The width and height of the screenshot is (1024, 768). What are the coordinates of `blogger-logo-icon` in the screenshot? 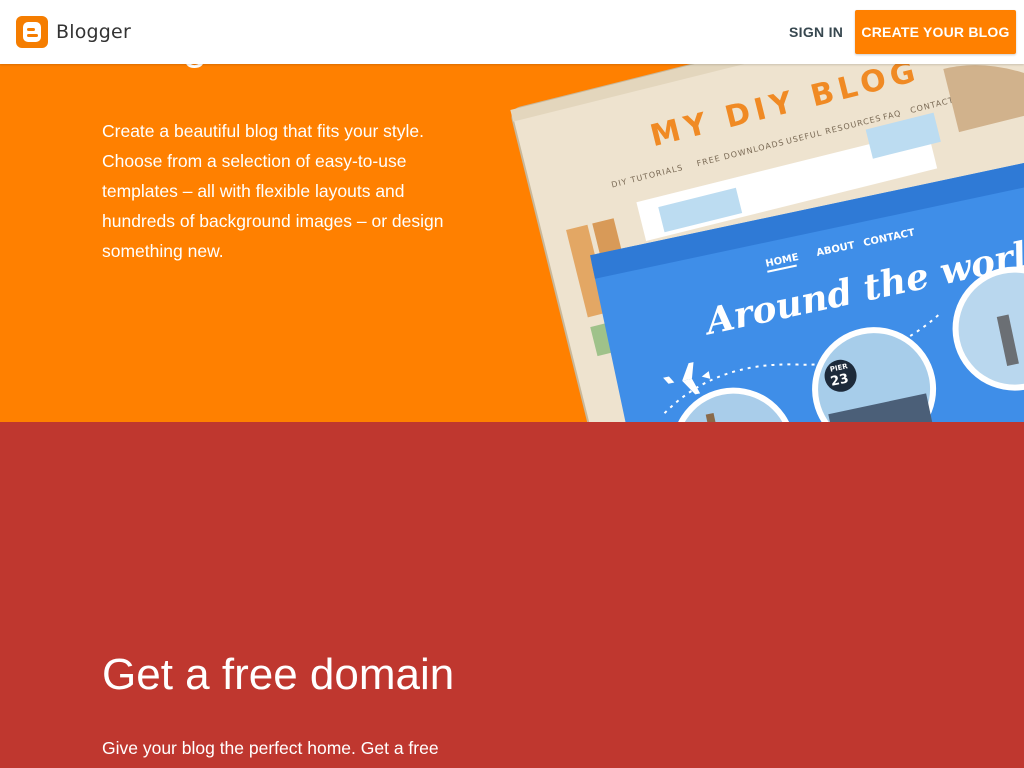 It's located at (32, 32).